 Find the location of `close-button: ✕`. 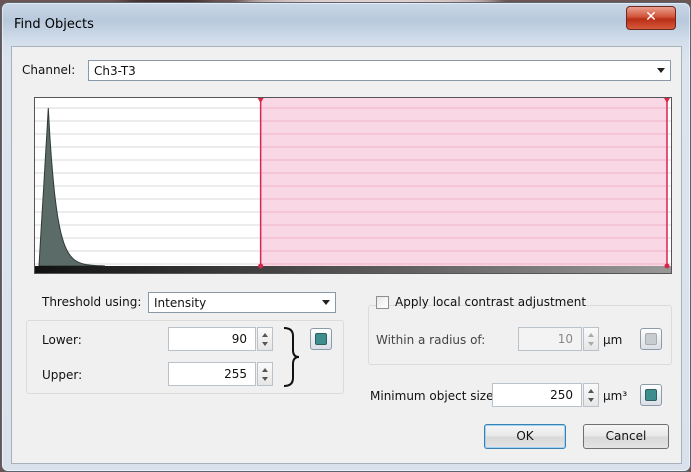

close-button: ✕ is located at coordinates (651, 18).